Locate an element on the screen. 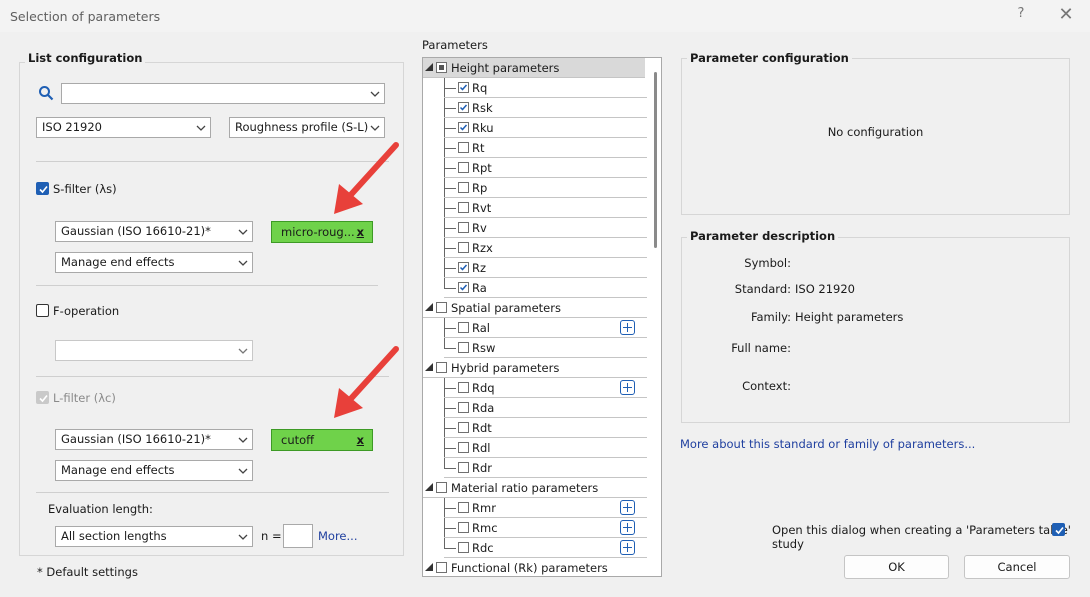 This screenshot has height=597, width=1090. s-filter-end-effects-select: Manage end effects is located at coordinates (154, 262).